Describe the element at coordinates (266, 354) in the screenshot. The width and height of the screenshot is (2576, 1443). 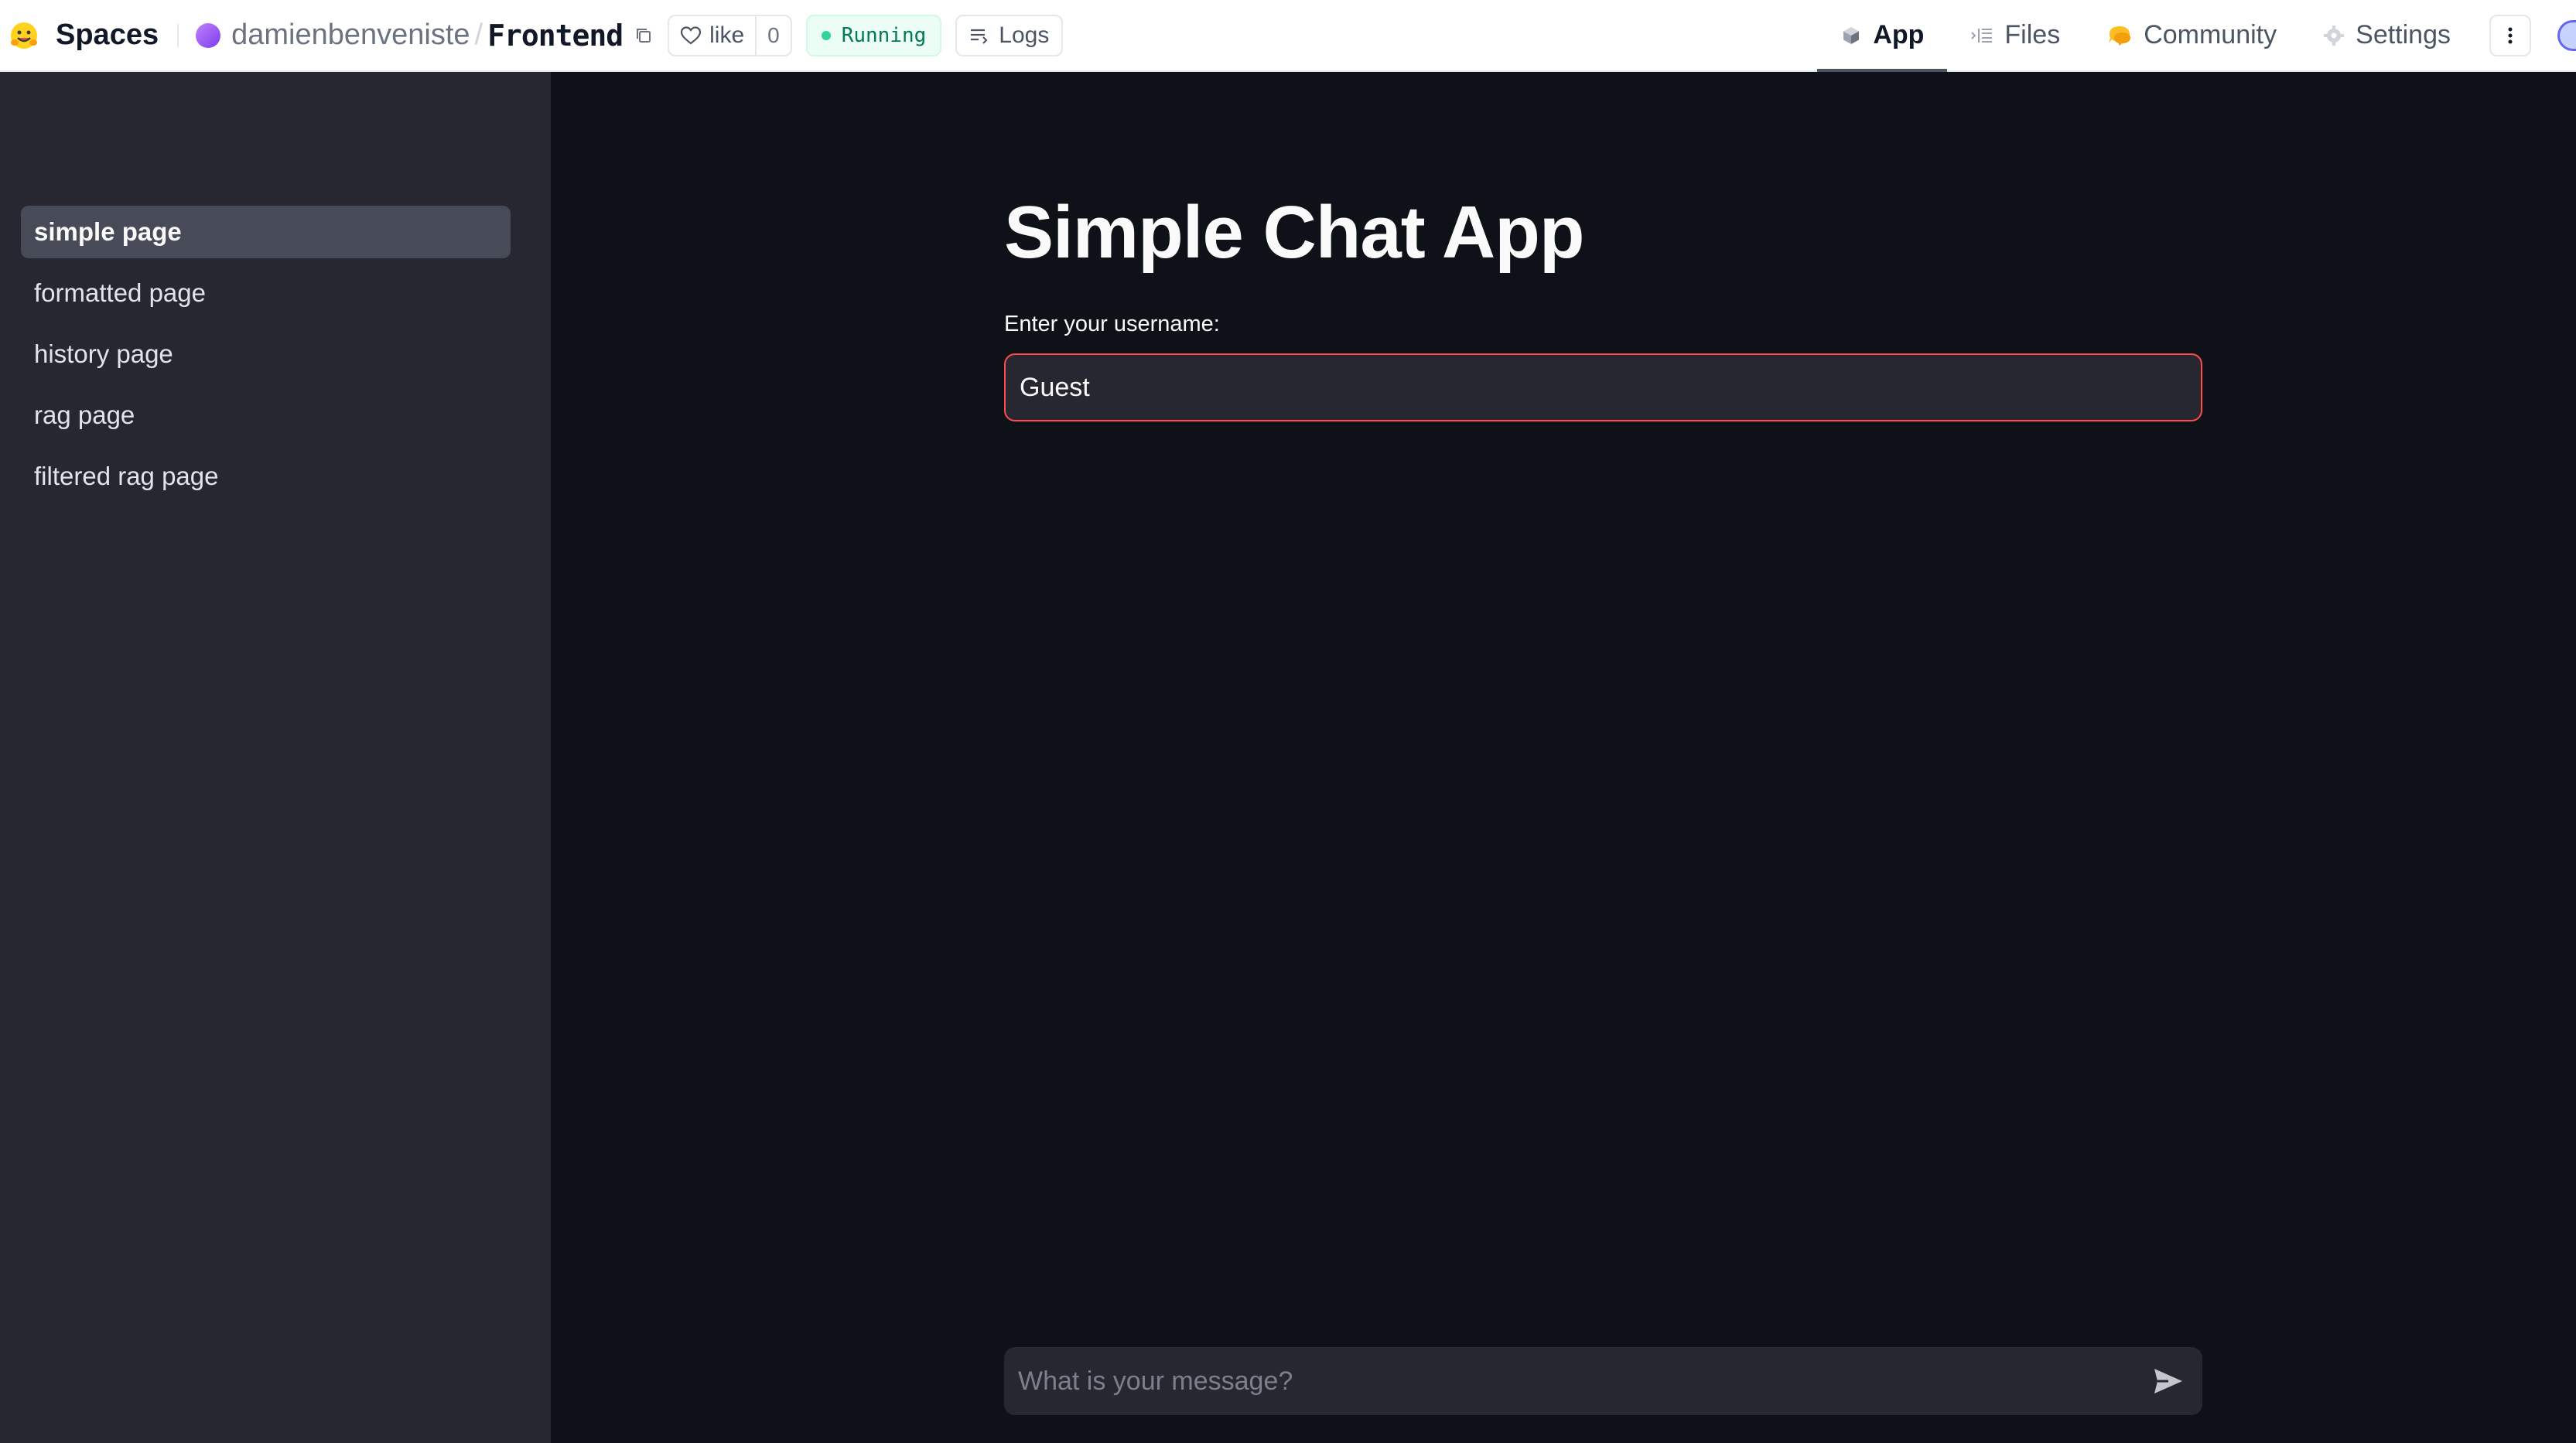
I see `sidebar-item-history-page: history page` at that location.